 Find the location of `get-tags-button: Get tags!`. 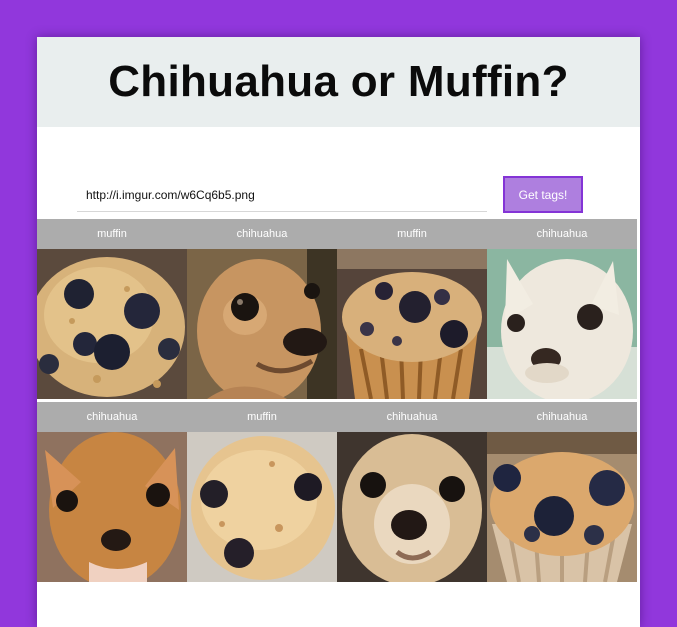

get-tags-button: Get tags! is located at coordinates (543, 194).